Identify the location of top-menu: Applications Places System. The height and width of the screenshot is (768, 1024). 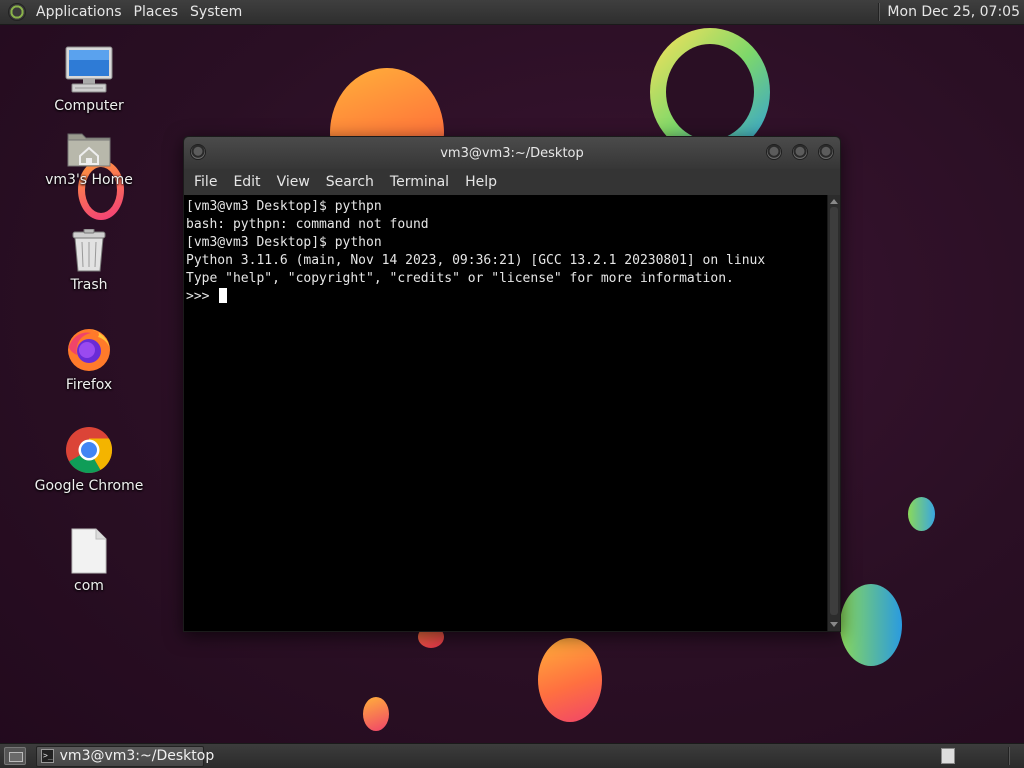
(139, 12).